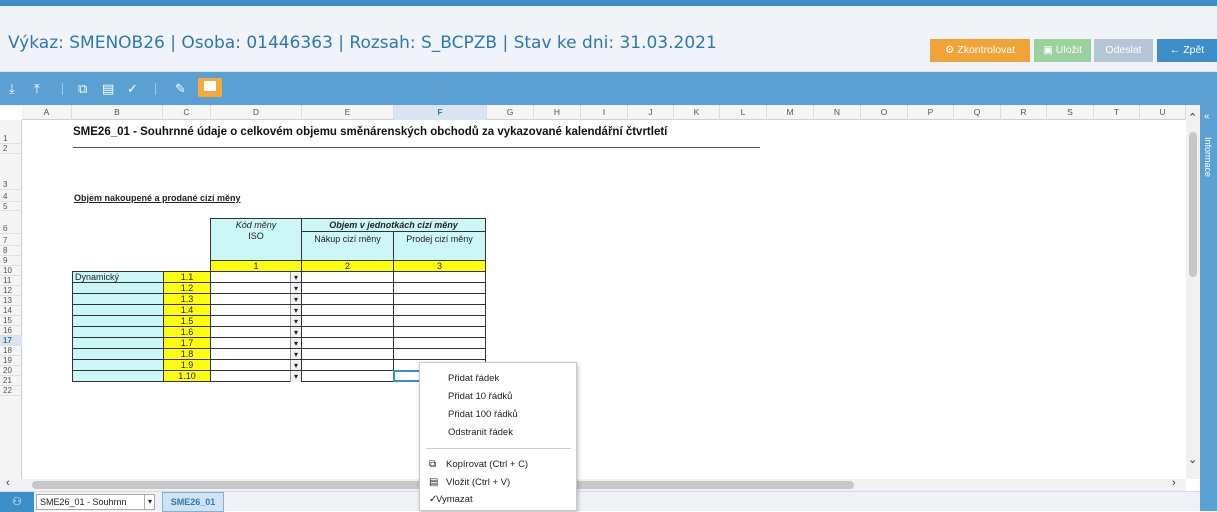  I want to click on row-header: 11, so click(11, 281).